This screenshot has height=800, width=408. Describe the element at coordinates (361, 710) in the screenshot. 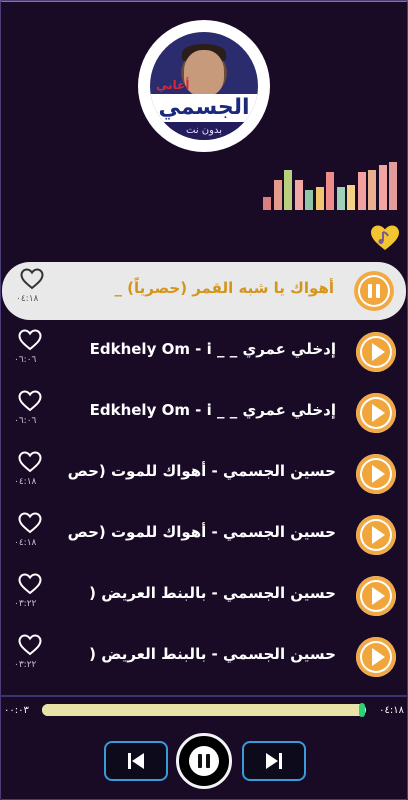

I see `seek-bar-knob` at that location.